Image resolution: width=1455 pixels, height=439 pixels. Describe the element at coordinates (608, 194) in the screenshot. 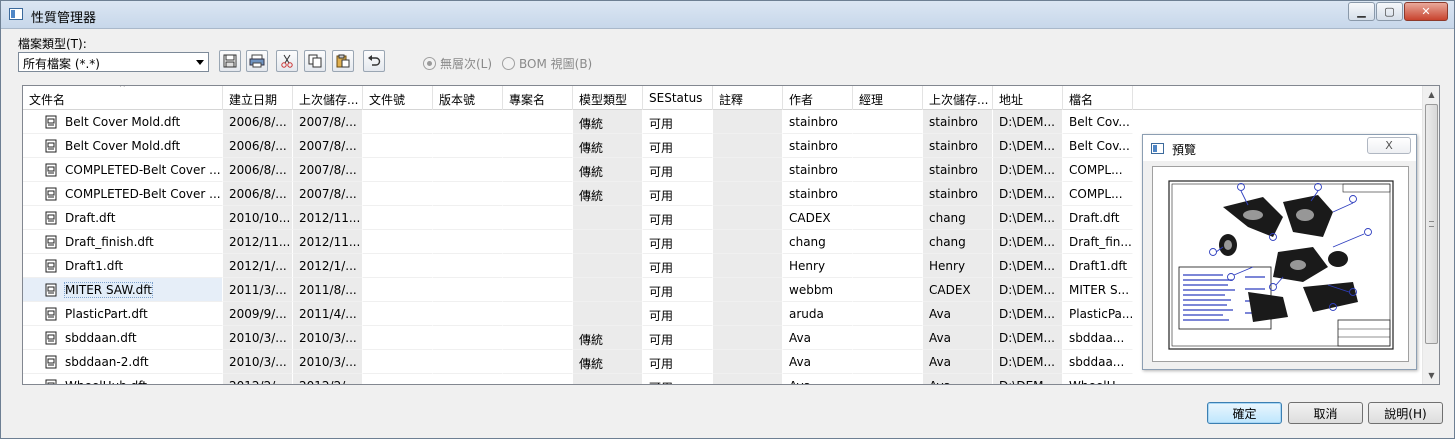

I see `table-cell: 傳統` at that location.